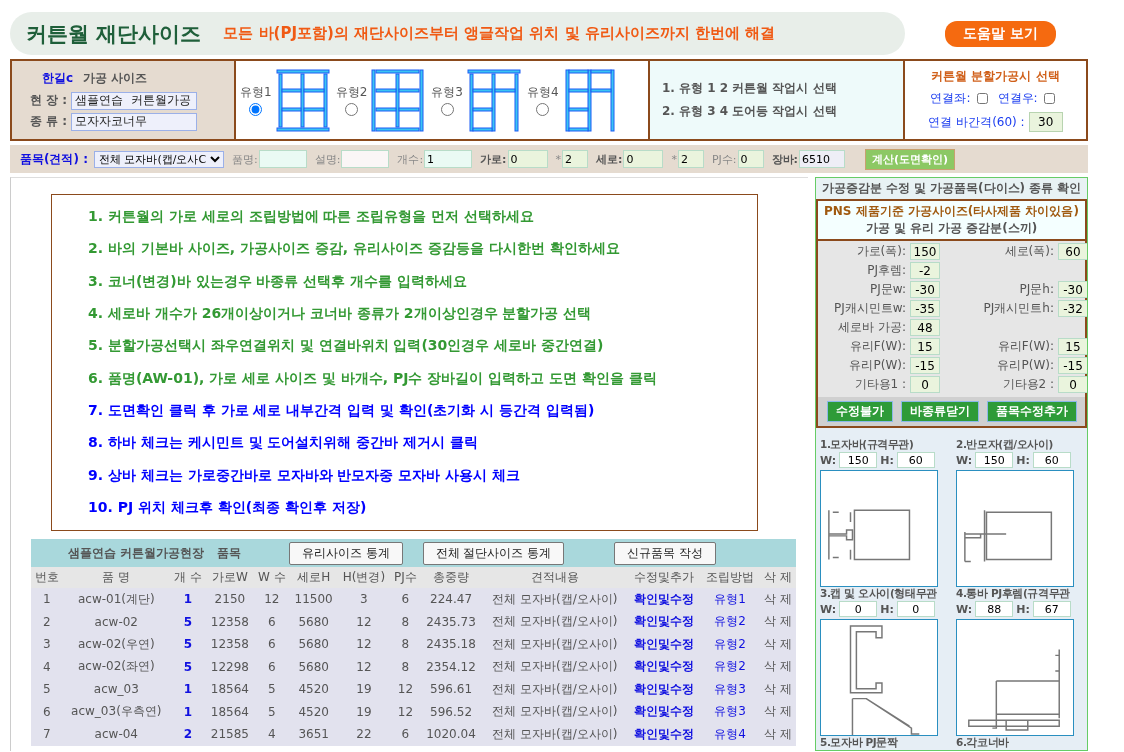  I want to click on table-cell: 22, so click(364, 734).